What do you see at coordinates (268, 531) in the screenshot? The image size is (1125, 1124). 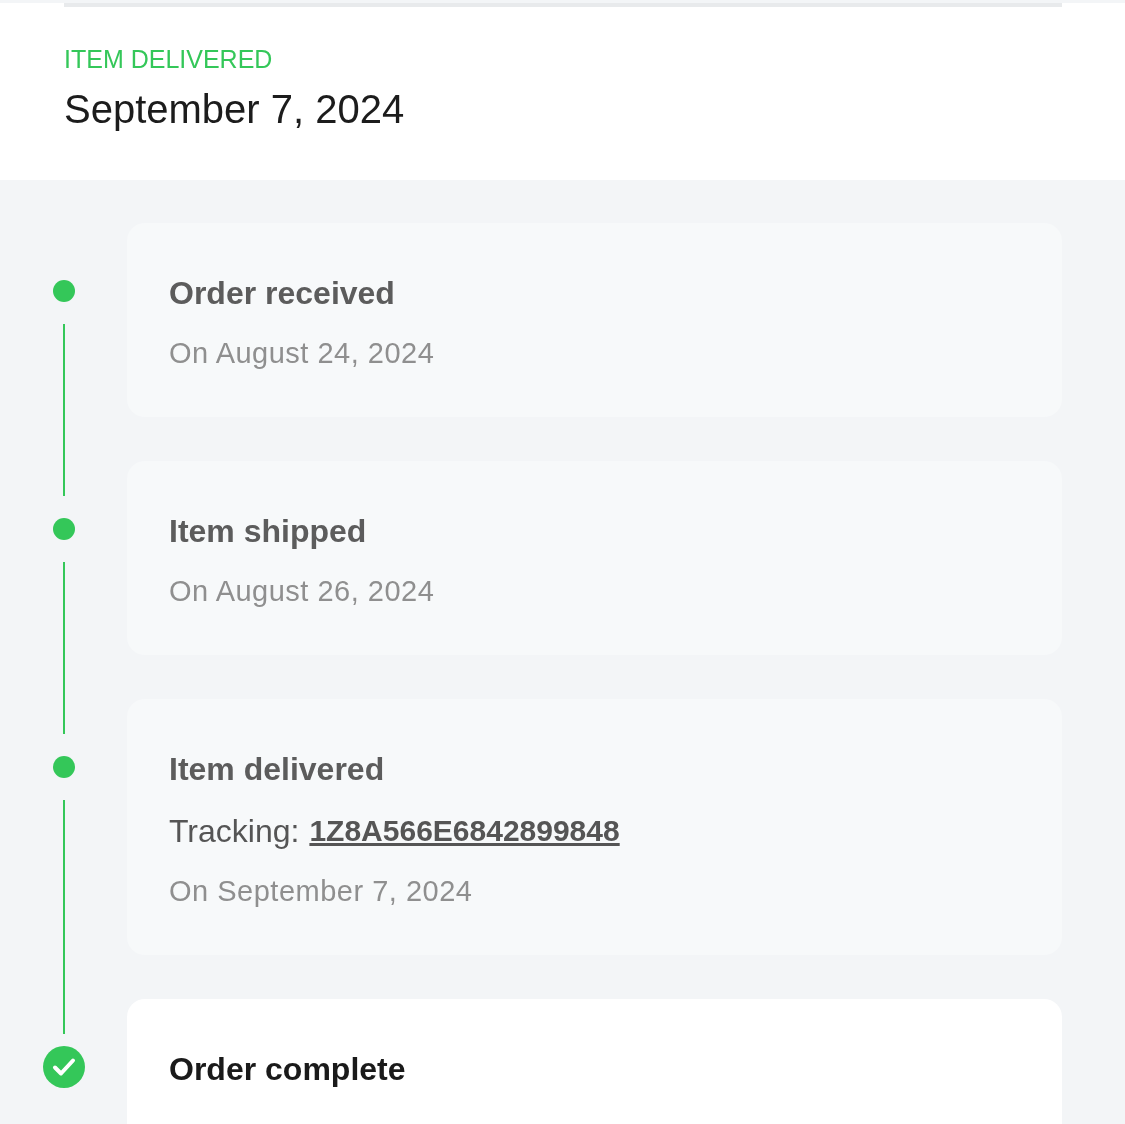 I see `step-title: Item shipped` at bounding box center [268, 531].